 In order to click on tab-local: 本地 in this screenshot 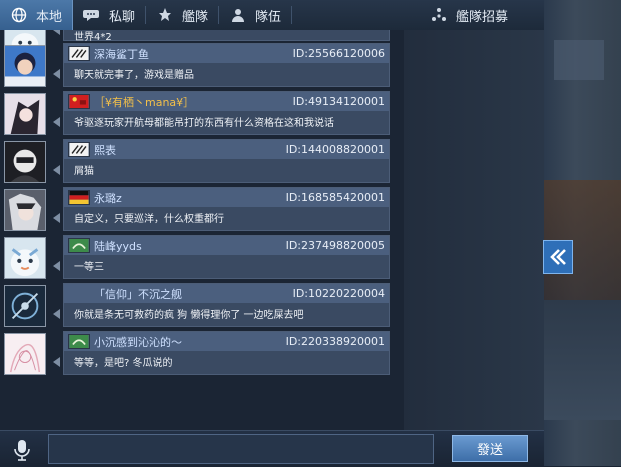, I will do `click(37, 15)`.